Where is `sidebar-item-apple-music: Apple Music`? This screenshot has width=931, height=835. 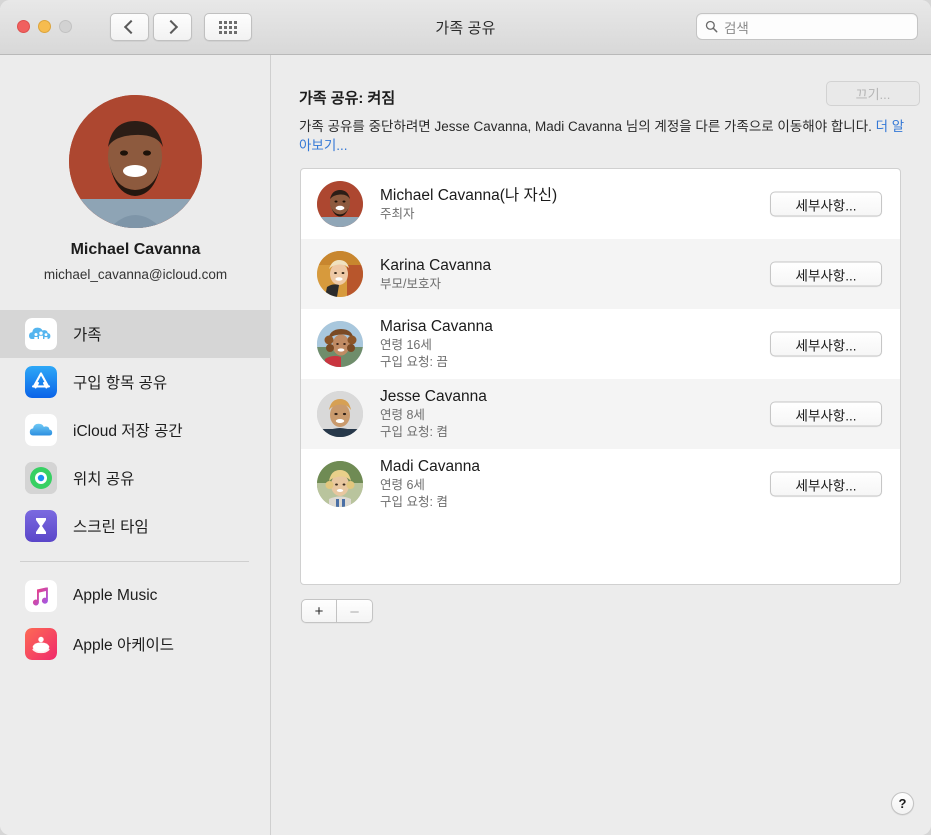 sidebar-item-apple-music: Apple Music is located at coordinates (135, 596).